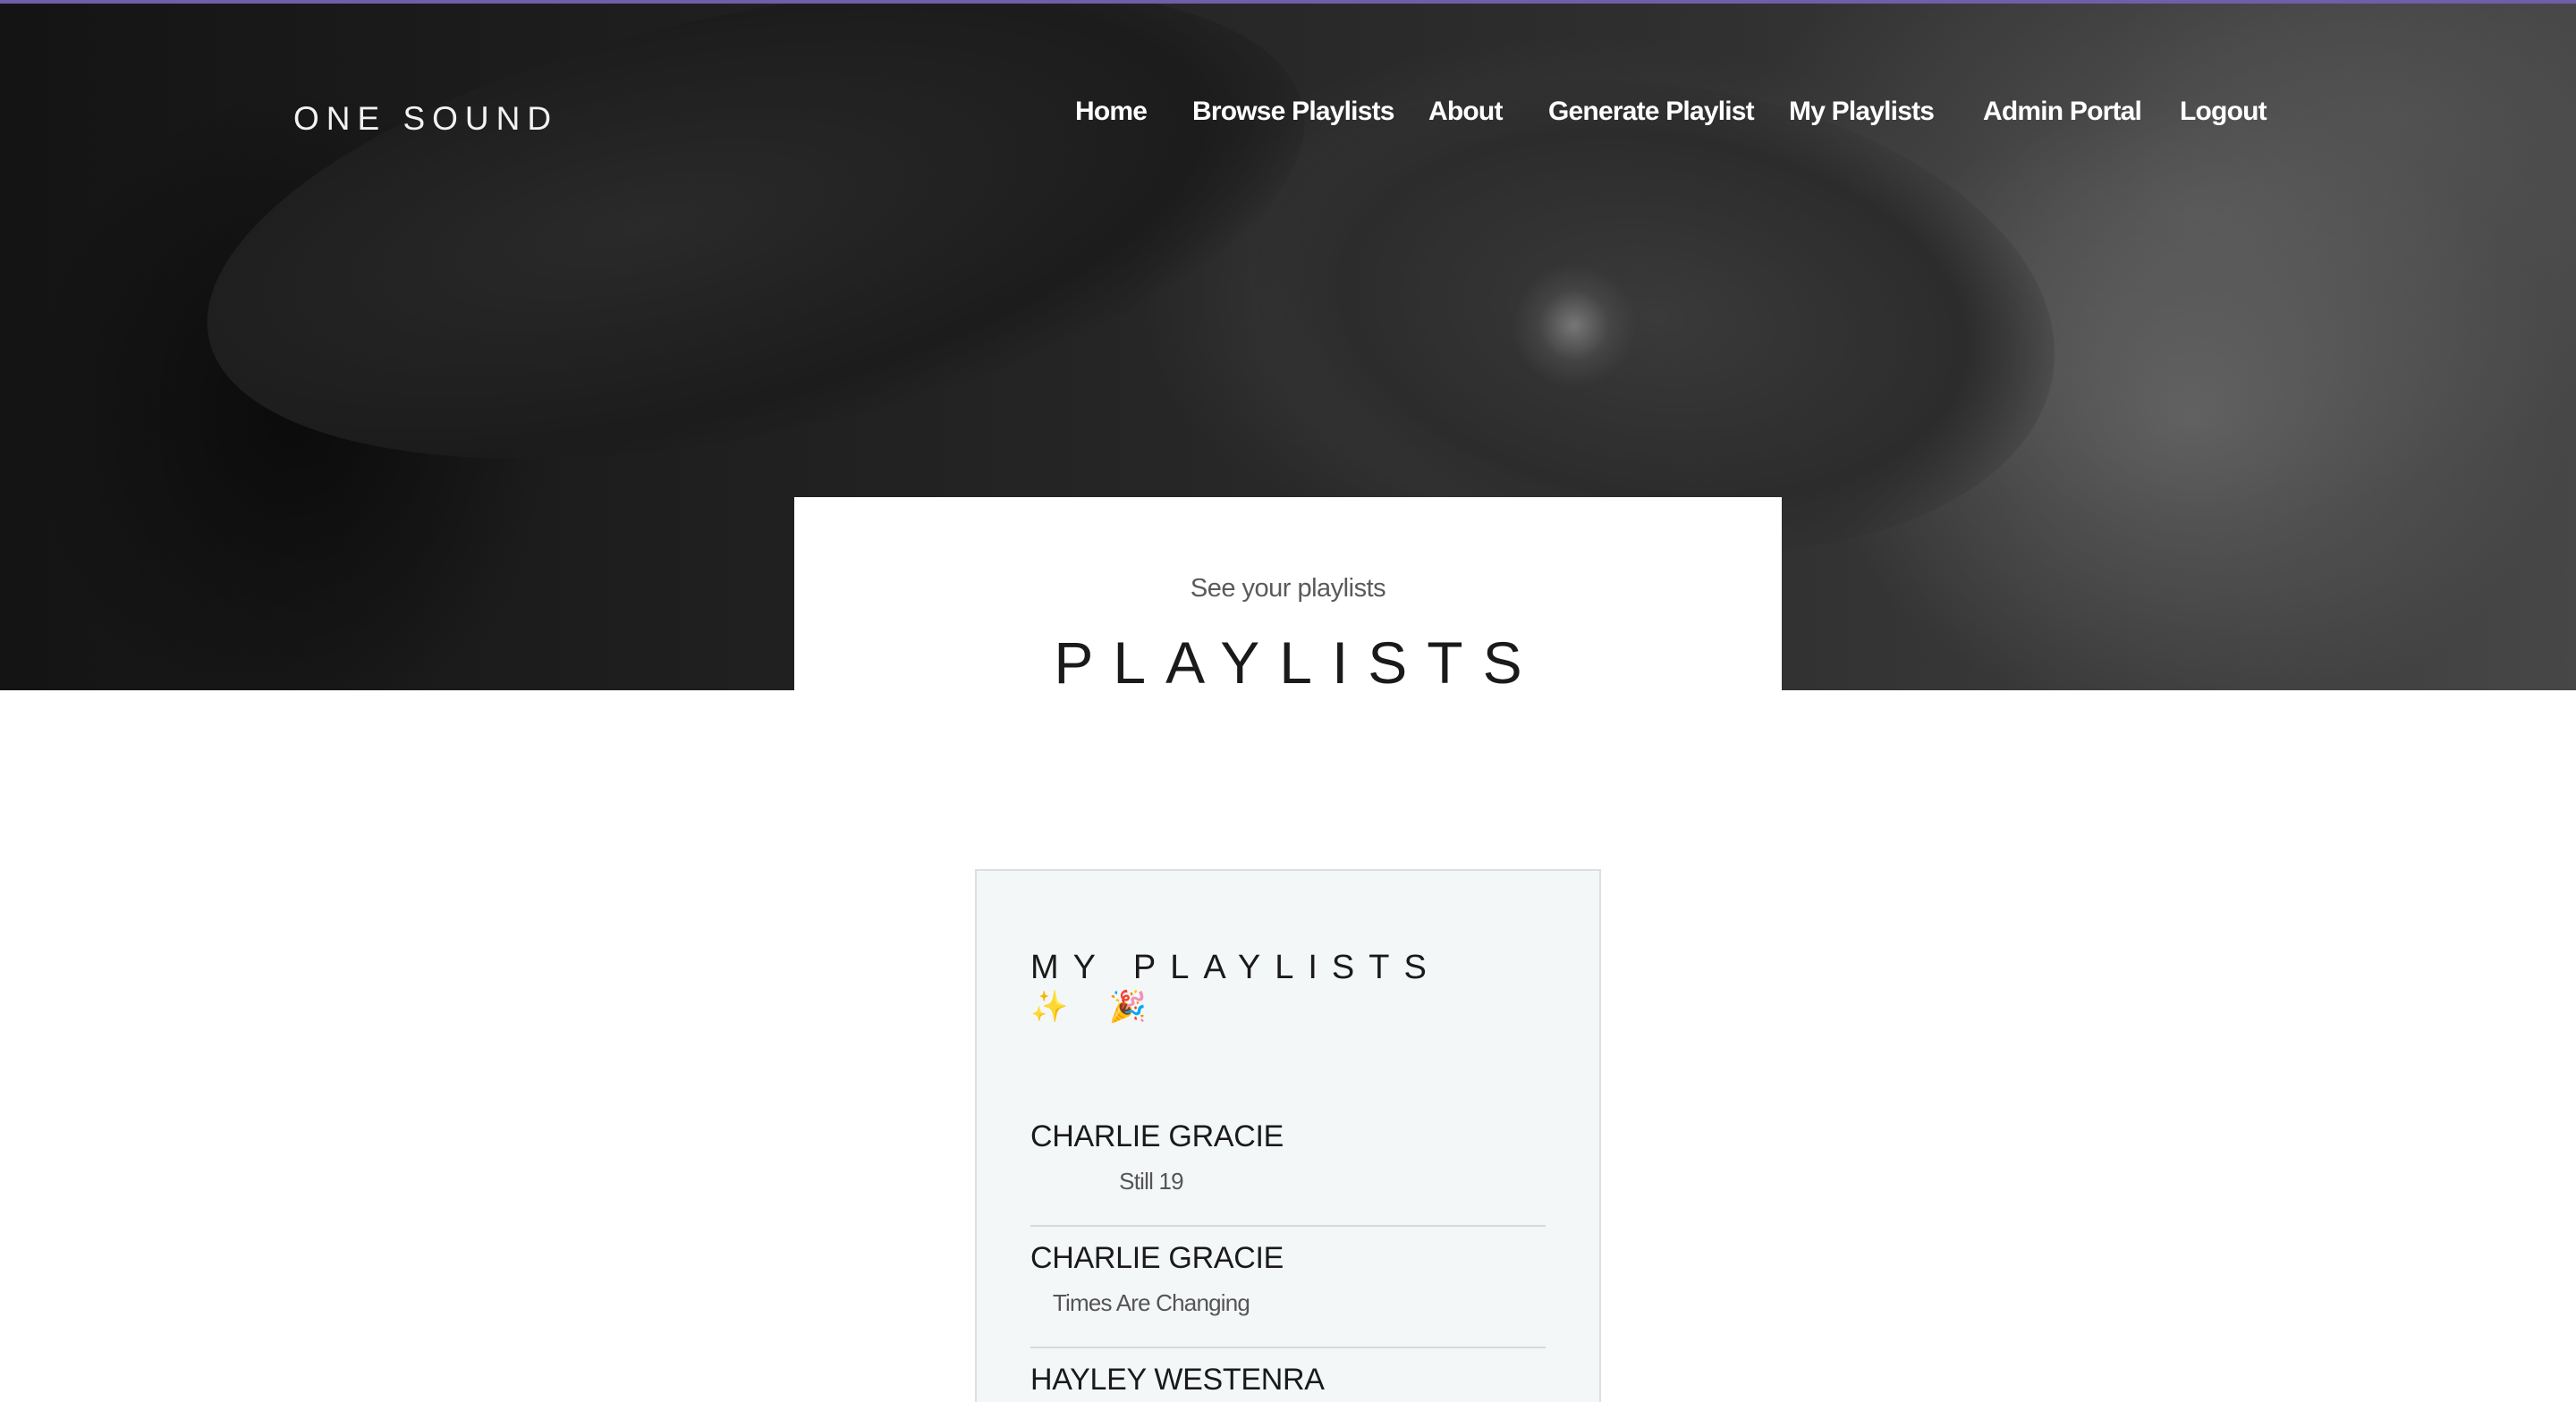 This screenshot has width=2576, height=1402. What do you see at coordinates (1574, 325) in the screenshot?
I see `hero-background-light` at bounding box center [1574, 325].